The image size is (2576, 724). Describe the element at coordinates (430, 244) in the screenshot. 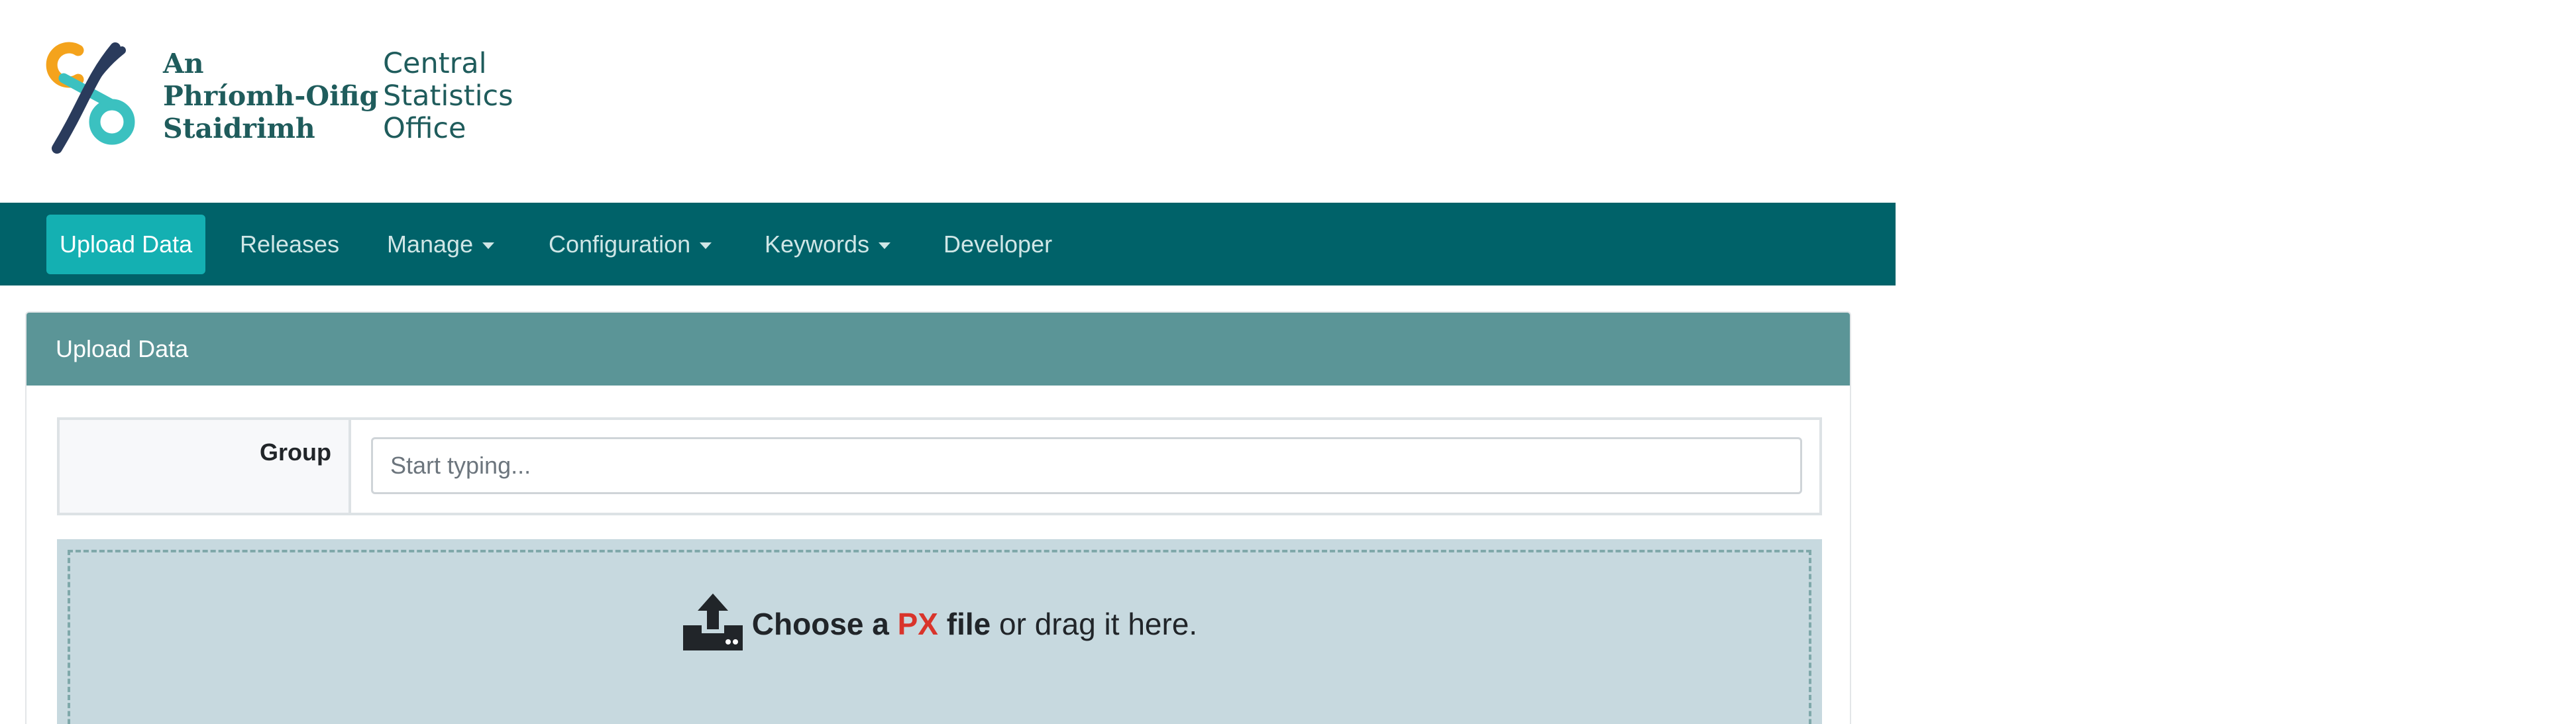

I see `nav-manage-label: Manage` at that location.